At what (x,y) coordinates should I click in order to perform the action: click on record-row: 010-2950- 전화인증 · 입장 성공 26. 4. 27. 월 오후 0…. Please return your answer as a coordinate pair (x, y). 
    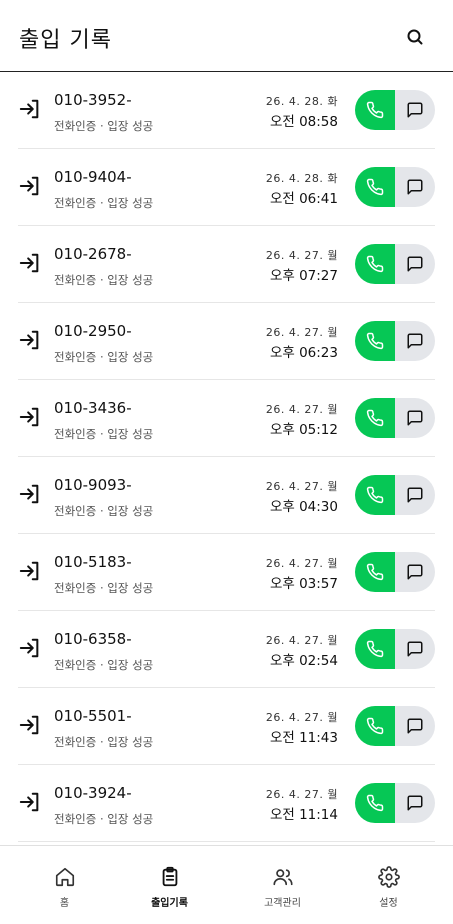
    Looking at the image, I should click on (226, 341).